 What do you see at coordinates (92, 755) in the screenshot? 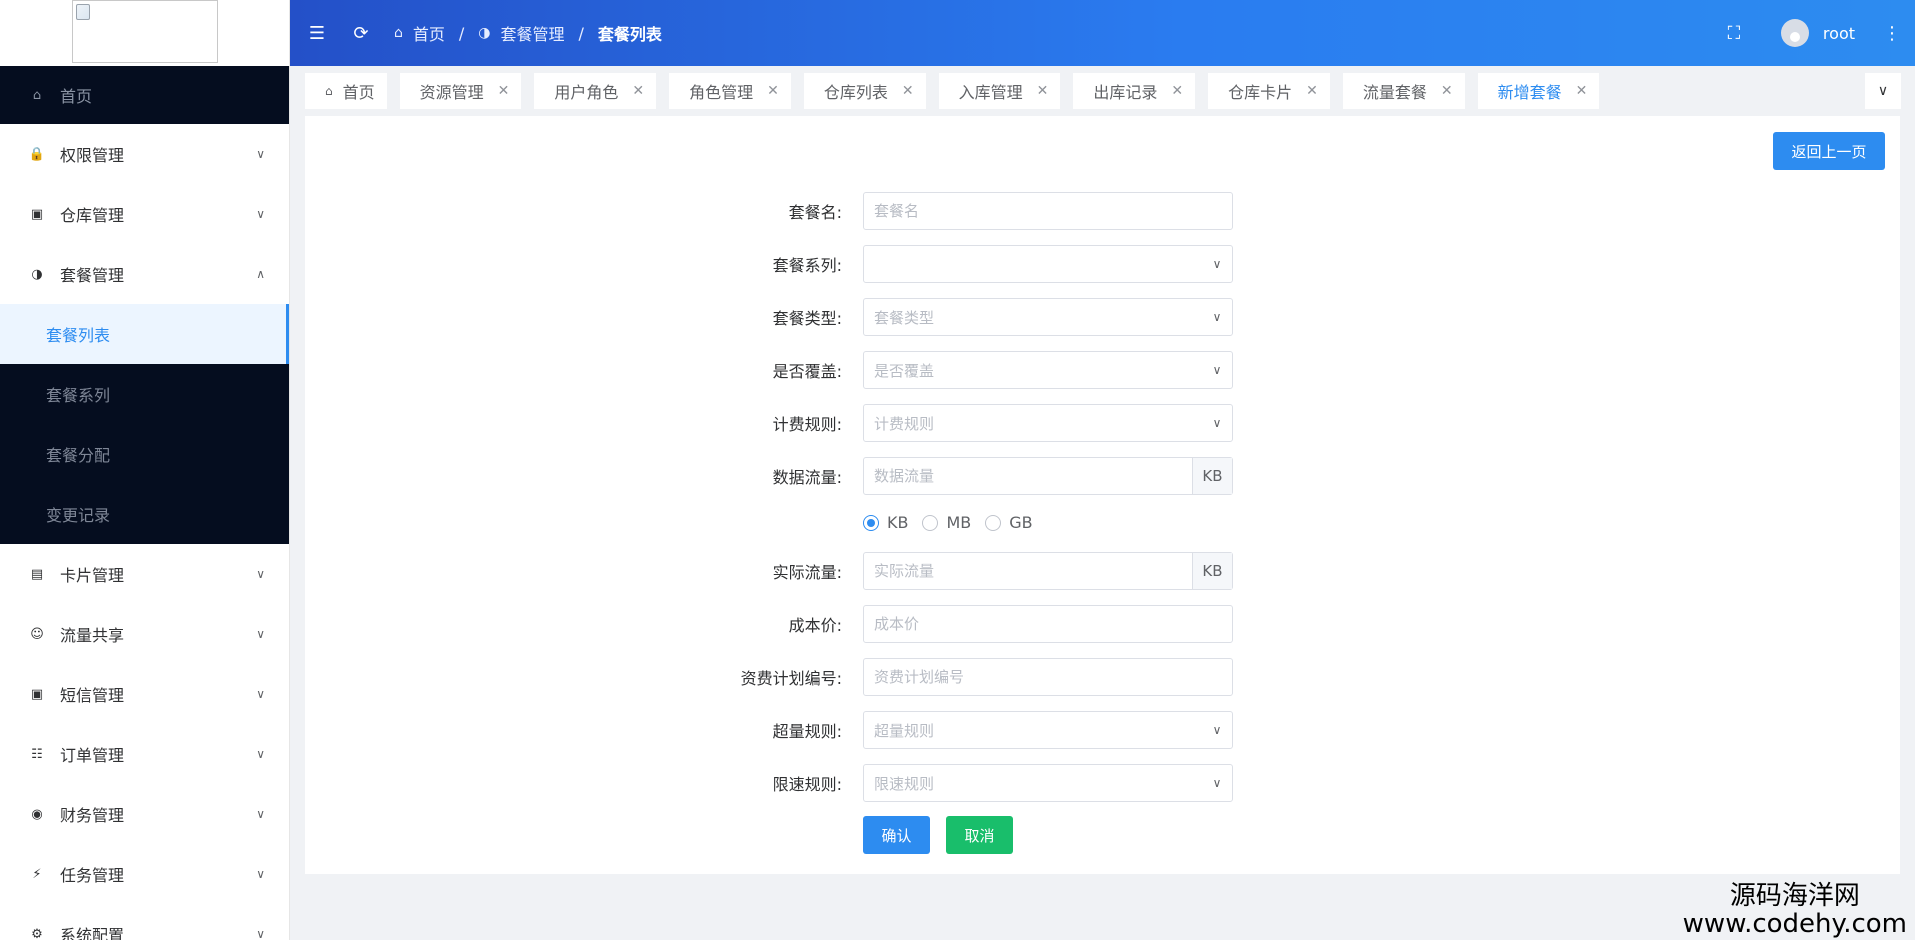
I see `sidebar-item-label: 订单管理` at bounding box center [92, 755].